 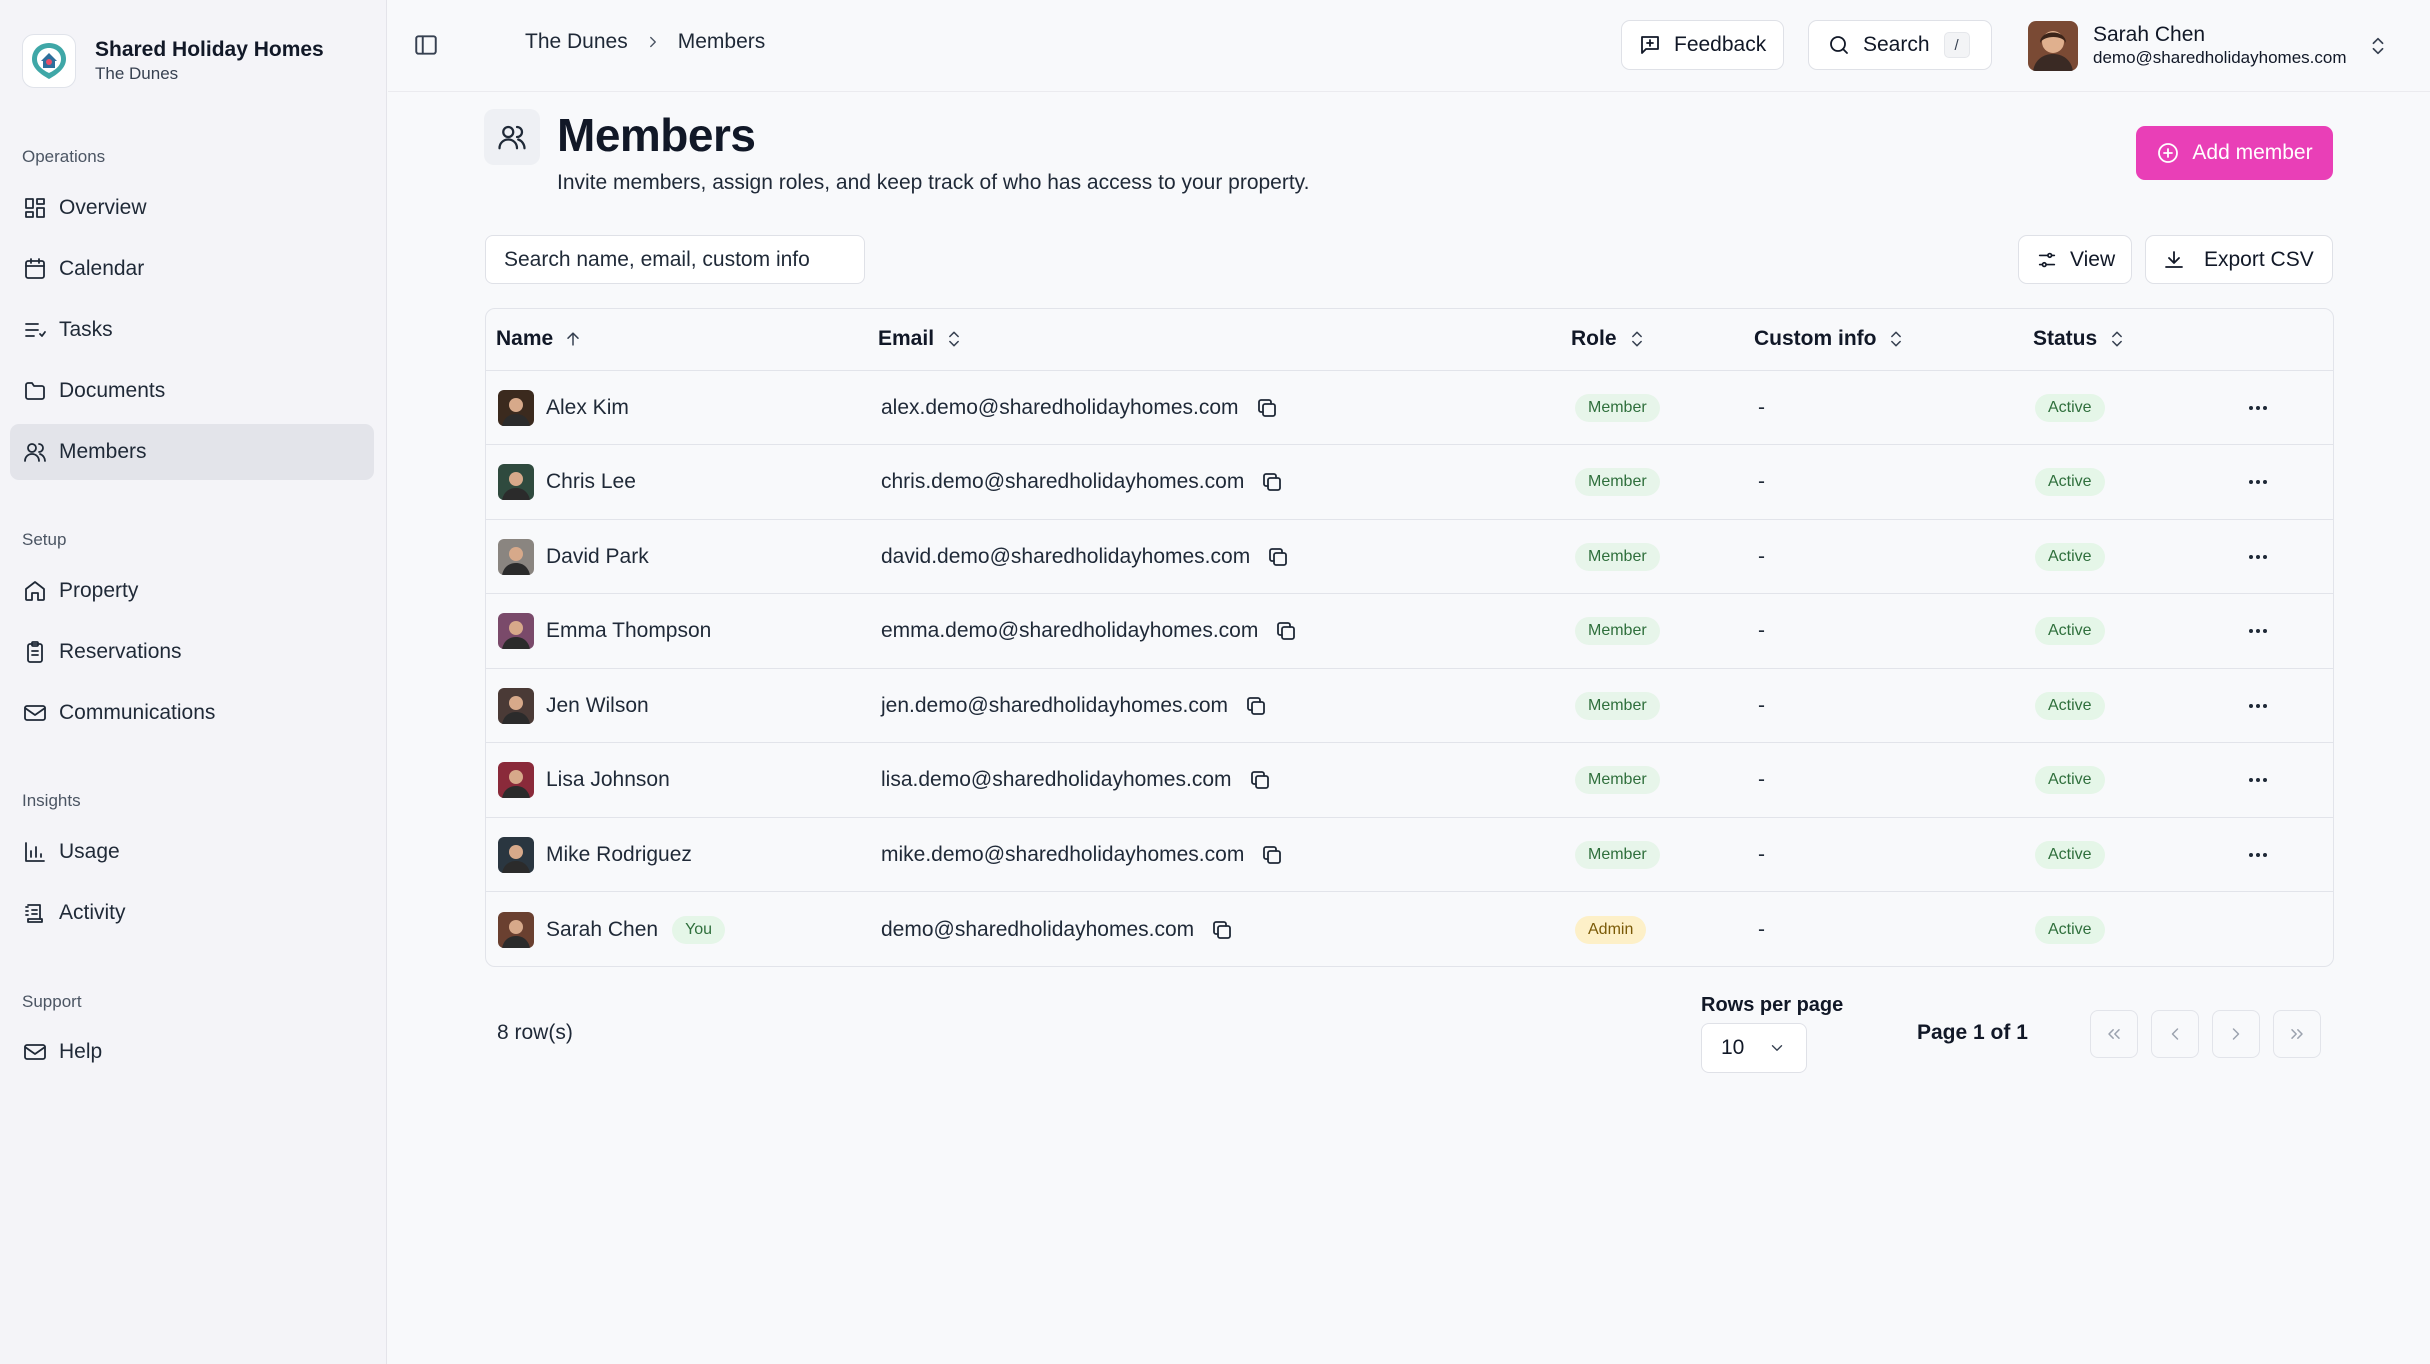 What do you see at coordinates (1609, 339) in the screenshot?
I see `column-header-role: Role` at bounding box center [1609, 339].